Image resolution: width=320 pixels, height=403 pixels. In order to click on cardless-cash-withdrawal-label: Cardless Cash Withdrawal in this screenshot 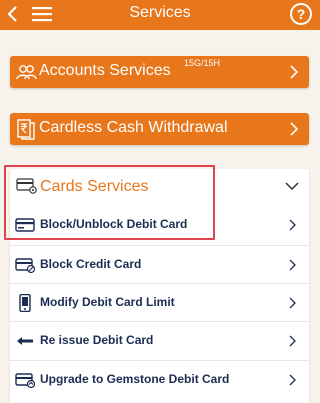, I will do `click(133, 127)`.